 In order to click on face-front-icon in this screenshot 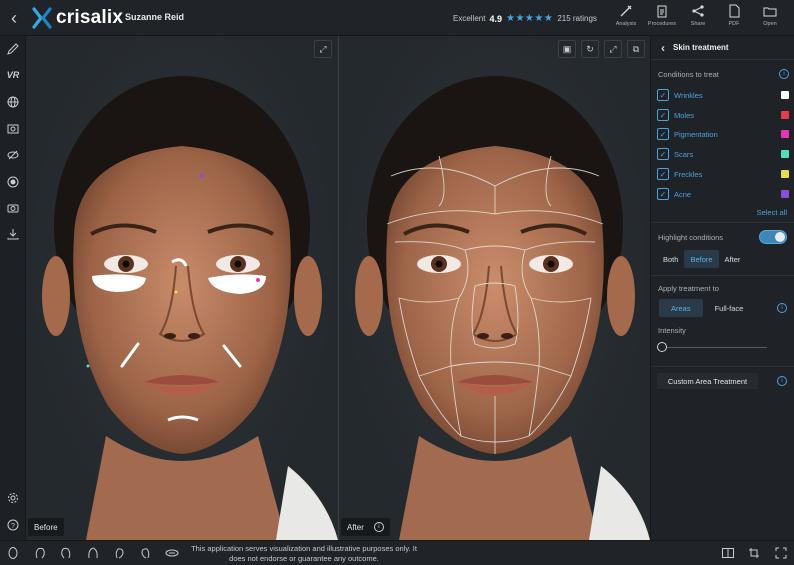, I will do `click(13, 553)`.